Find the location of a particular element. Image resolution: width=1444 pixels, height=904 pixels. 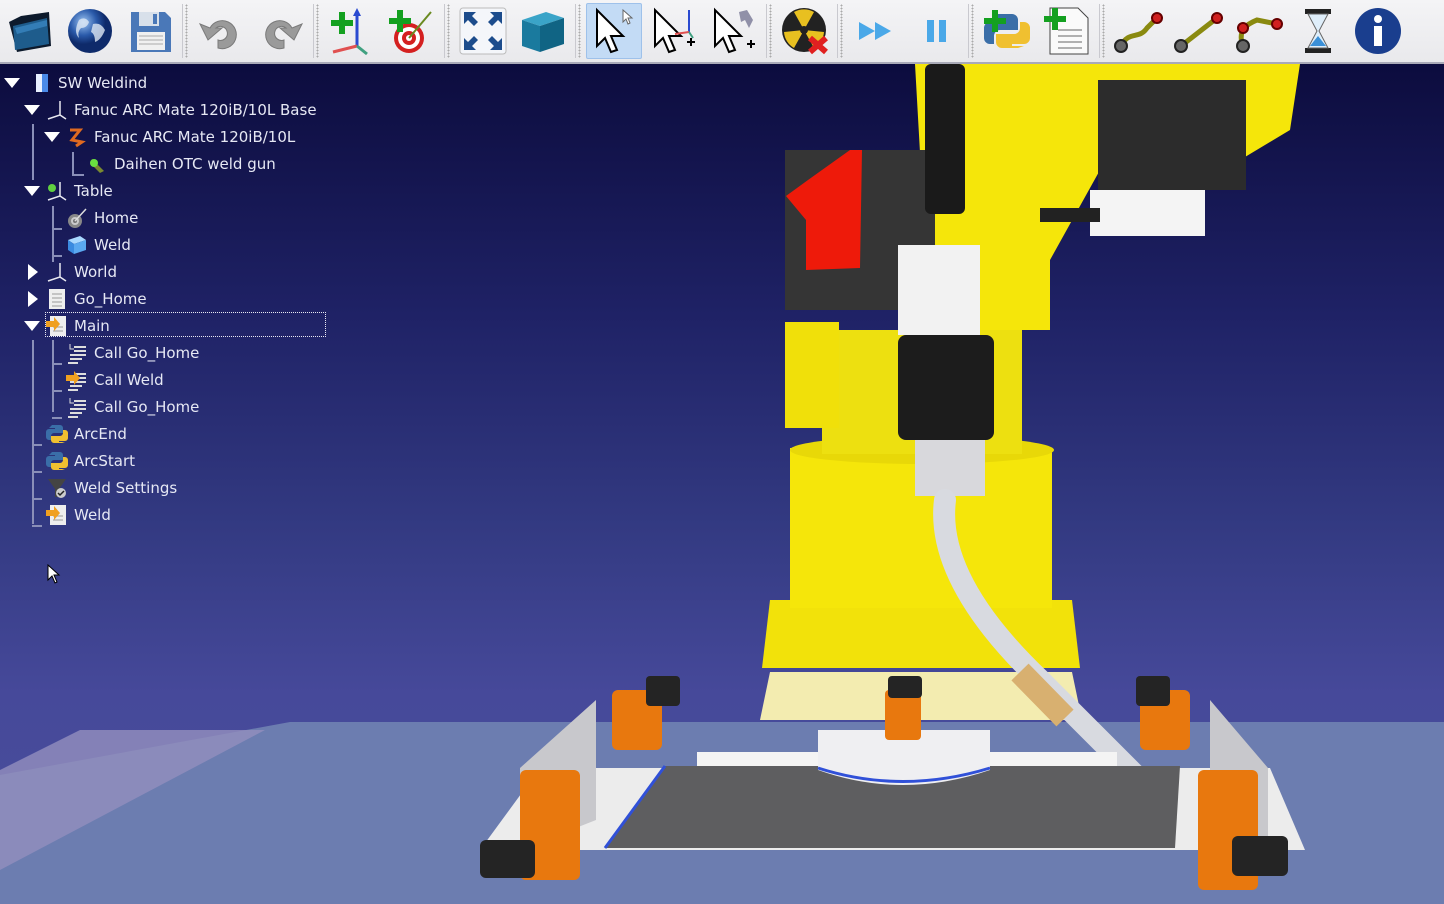

circular-move-button is located at coordinates (1258, 31).